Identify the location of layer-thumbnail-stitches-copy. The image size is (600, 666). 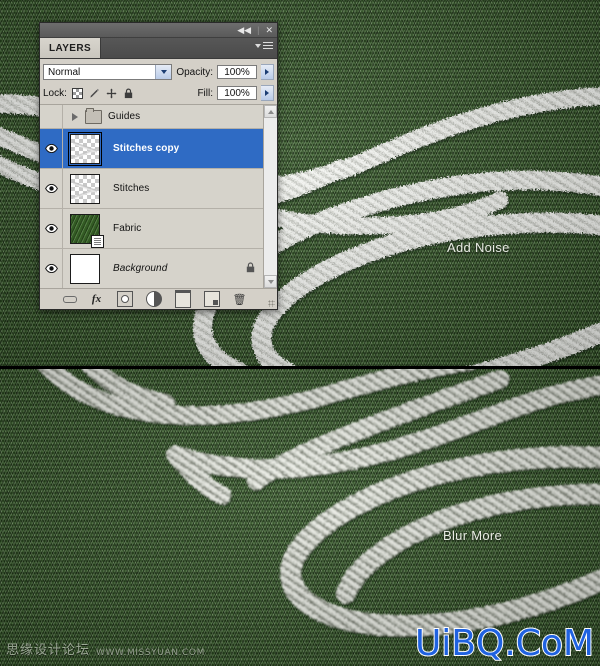
(85, 148).